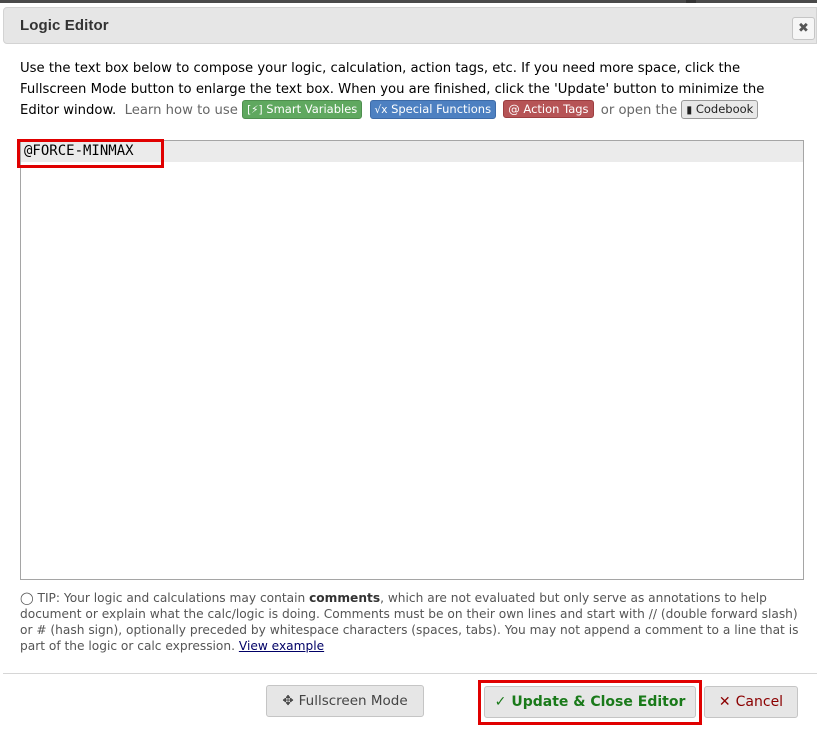 The height and width of the screenshot is (730, 817). I want to click on close-icon: ✖, so click(803, 28).